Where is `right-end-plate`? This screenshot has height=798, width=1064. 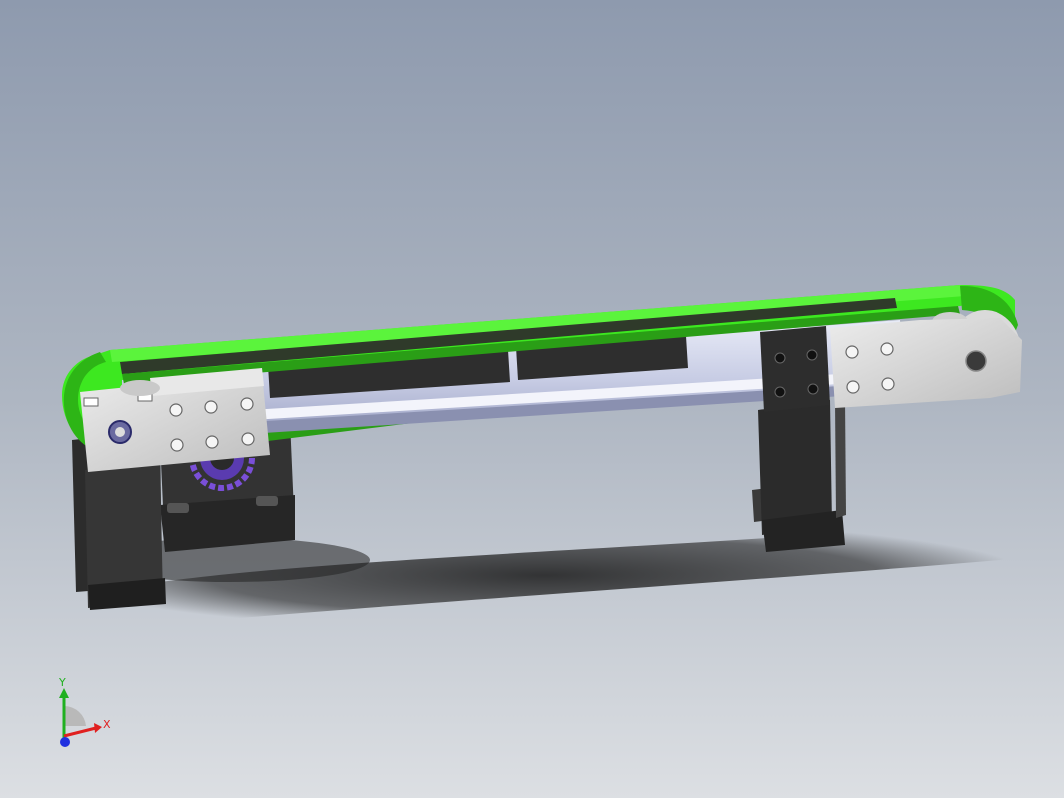 right-end-plate is located at coordinates (926, 363).